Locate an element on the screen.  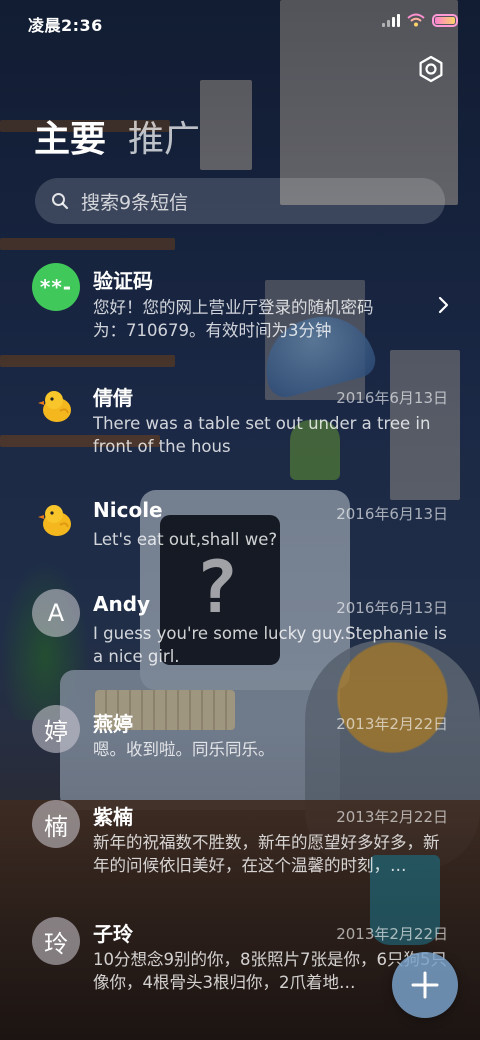
search-placeholder: 搜索9条短信 is located at coordinates (135, 202).